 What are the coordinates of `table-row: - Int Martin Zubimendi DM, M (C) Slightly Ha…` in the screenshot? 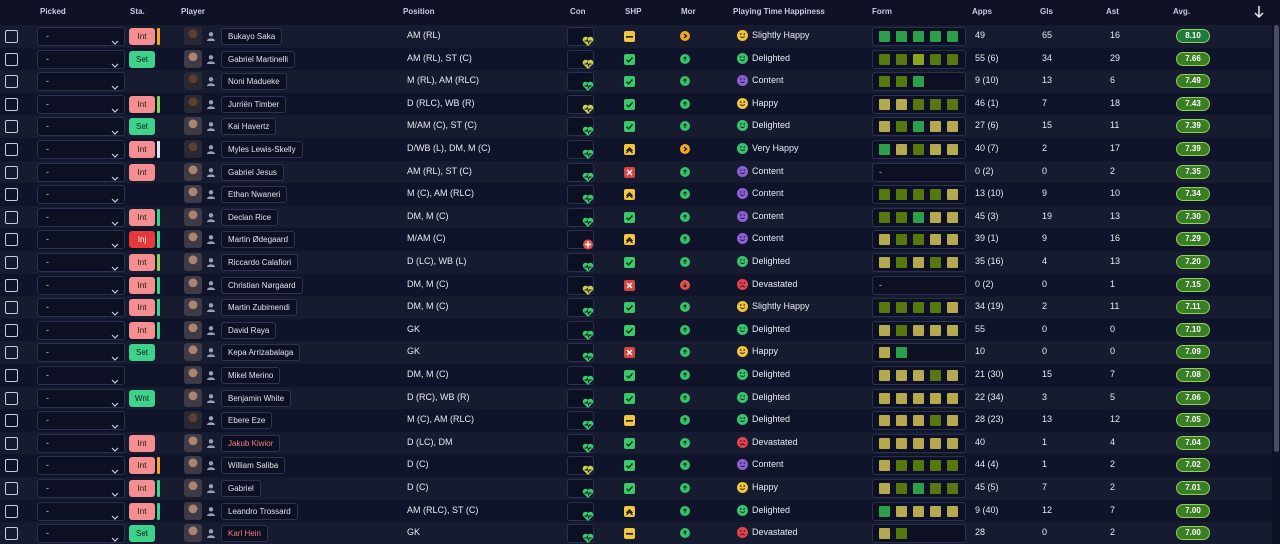 It's located at (636, 307).